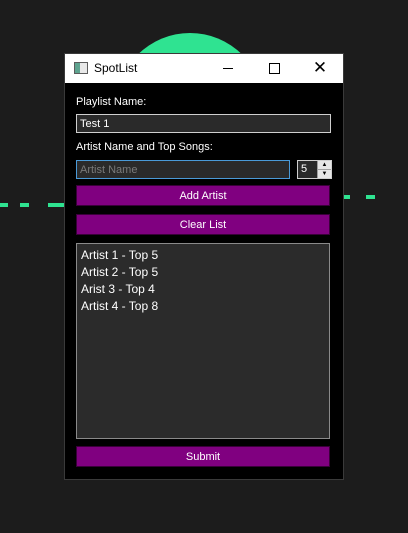 The image size is (408, 533). I want to click on maximize-icon, so click(274, 68).